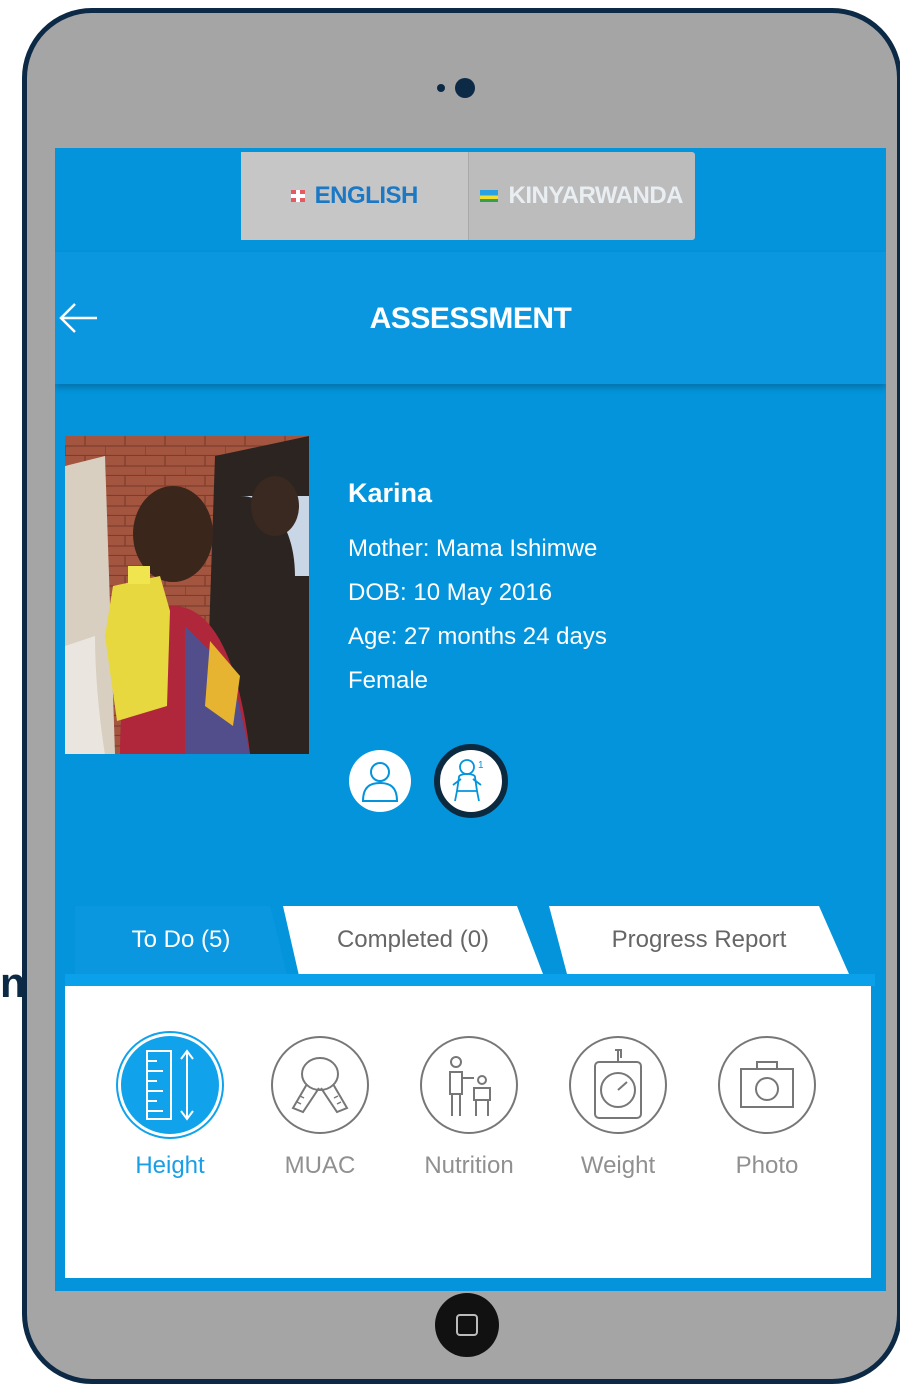  I want to click on tab-bar: To Do (5) Completed (0) Progress Report, so click(475, 941).